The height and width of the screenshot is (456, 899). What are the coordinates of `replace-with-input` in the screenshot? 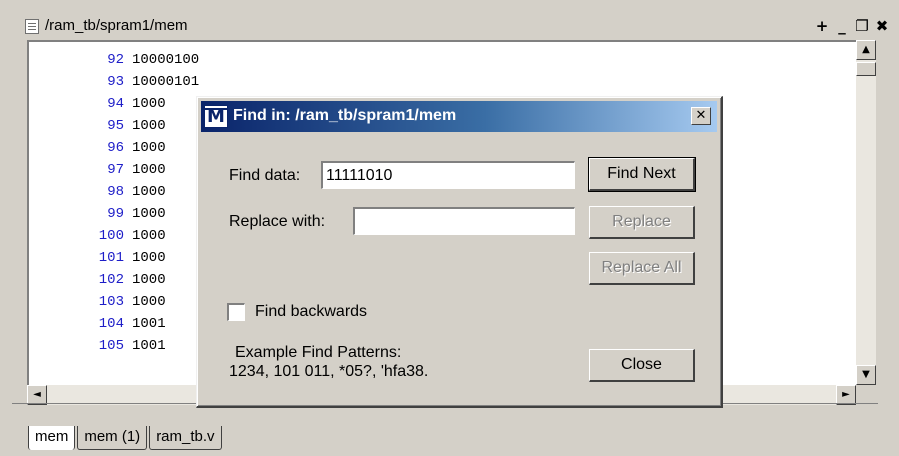 It's located at (464, 221).